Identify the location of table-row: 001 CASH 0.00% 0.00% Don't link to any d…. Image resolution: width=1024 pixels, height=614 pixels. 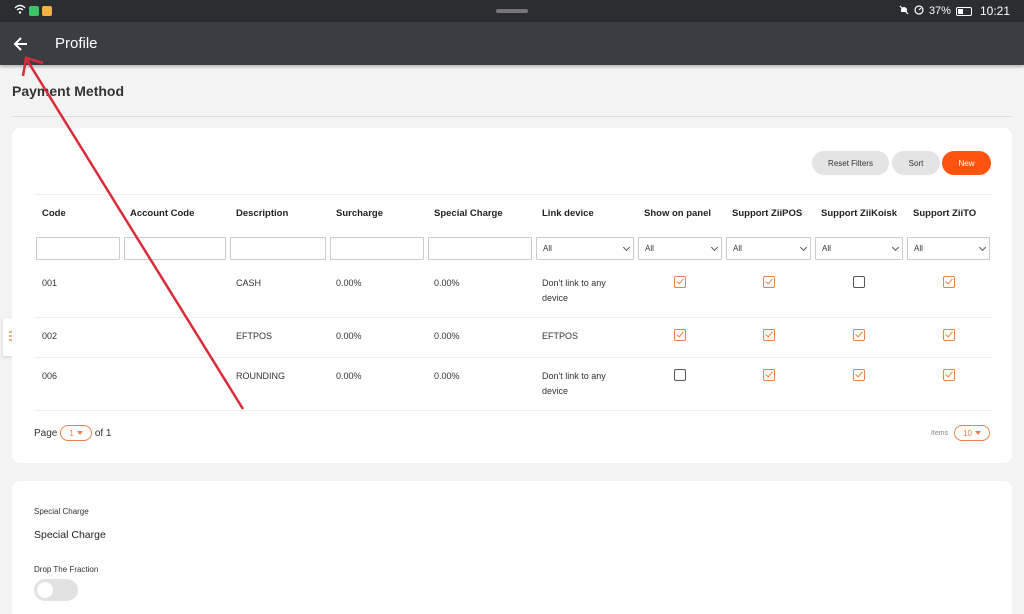
(513, 291).